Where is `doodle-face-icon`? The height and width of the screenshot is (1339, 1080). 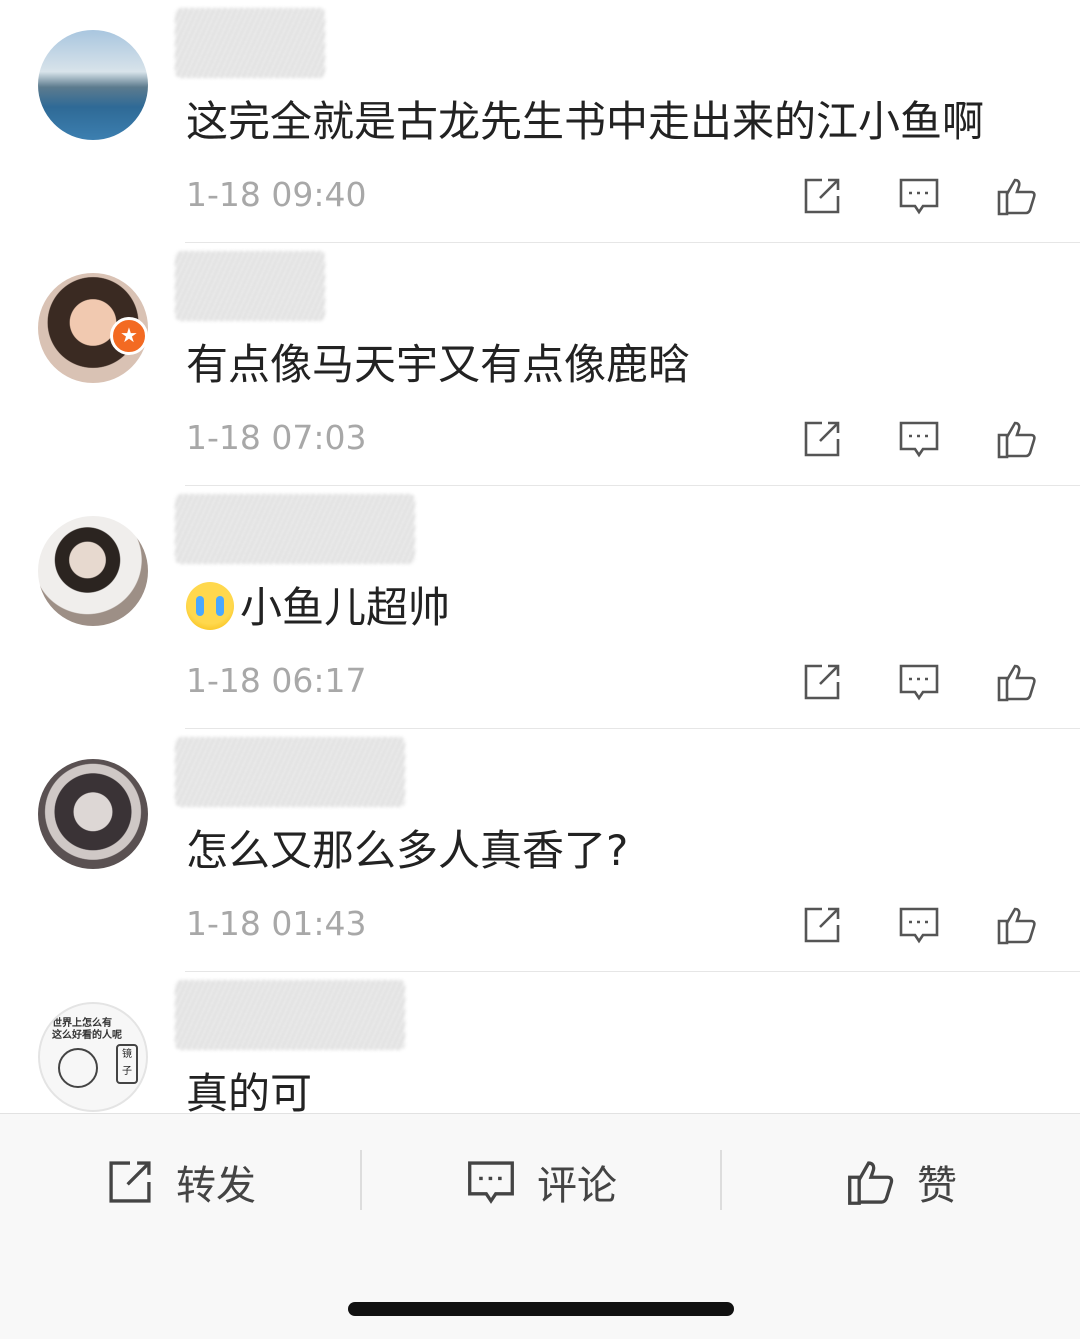 doodle-face-icon is located at coordinates (78, 1068).